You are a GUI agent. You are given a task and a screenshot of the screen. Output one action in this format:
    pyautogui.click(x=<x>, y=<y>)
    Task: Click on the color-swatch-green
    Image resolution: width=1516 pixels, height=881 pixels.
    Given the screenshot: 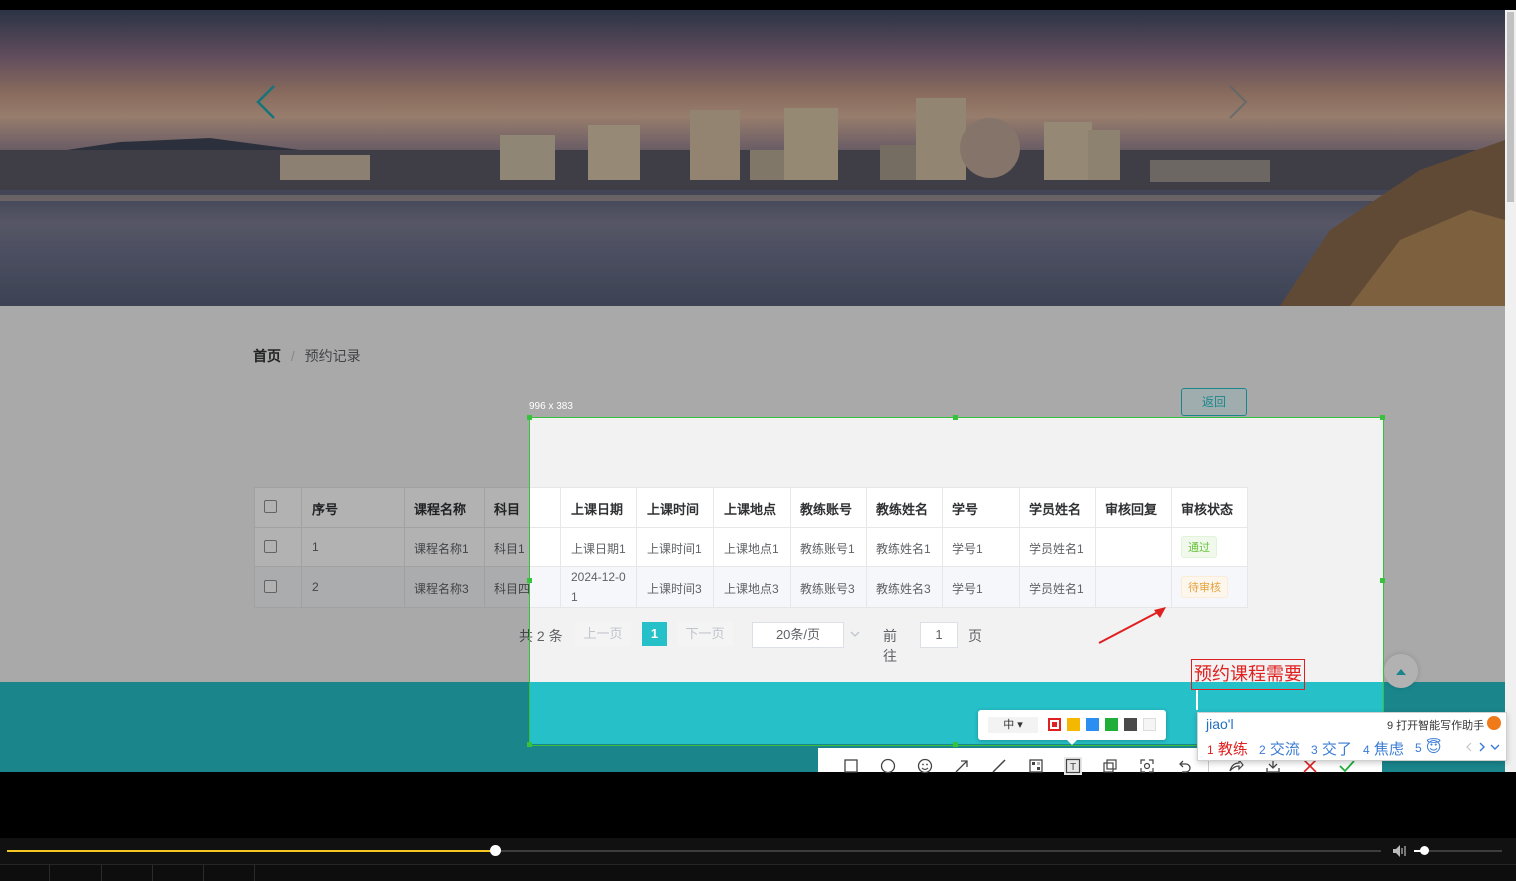 What is the action you would take?
    pyautogui.click(x=1111, y=724)
    